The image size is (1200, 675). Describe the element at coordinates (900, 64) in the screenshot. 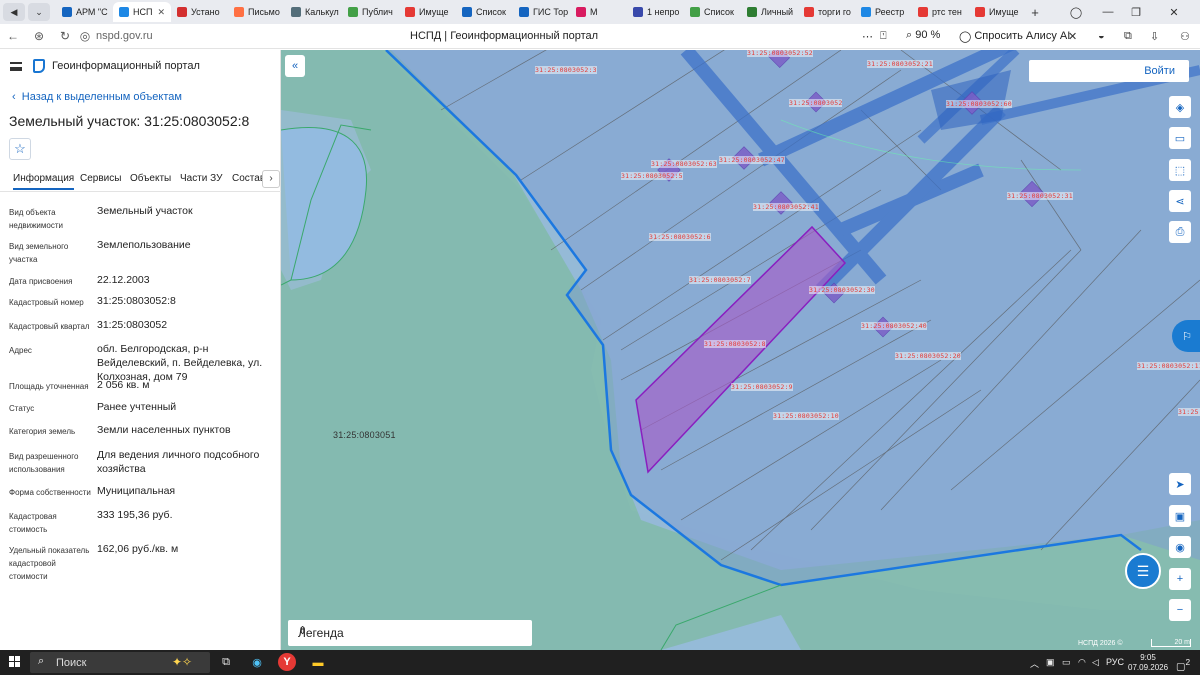

I see `parcel-label: 31:25:0803052:21` at that location.